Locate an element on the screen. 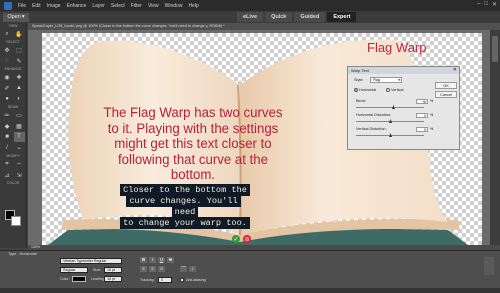  close-icon: ✕ is located at coordinates (494, 4).